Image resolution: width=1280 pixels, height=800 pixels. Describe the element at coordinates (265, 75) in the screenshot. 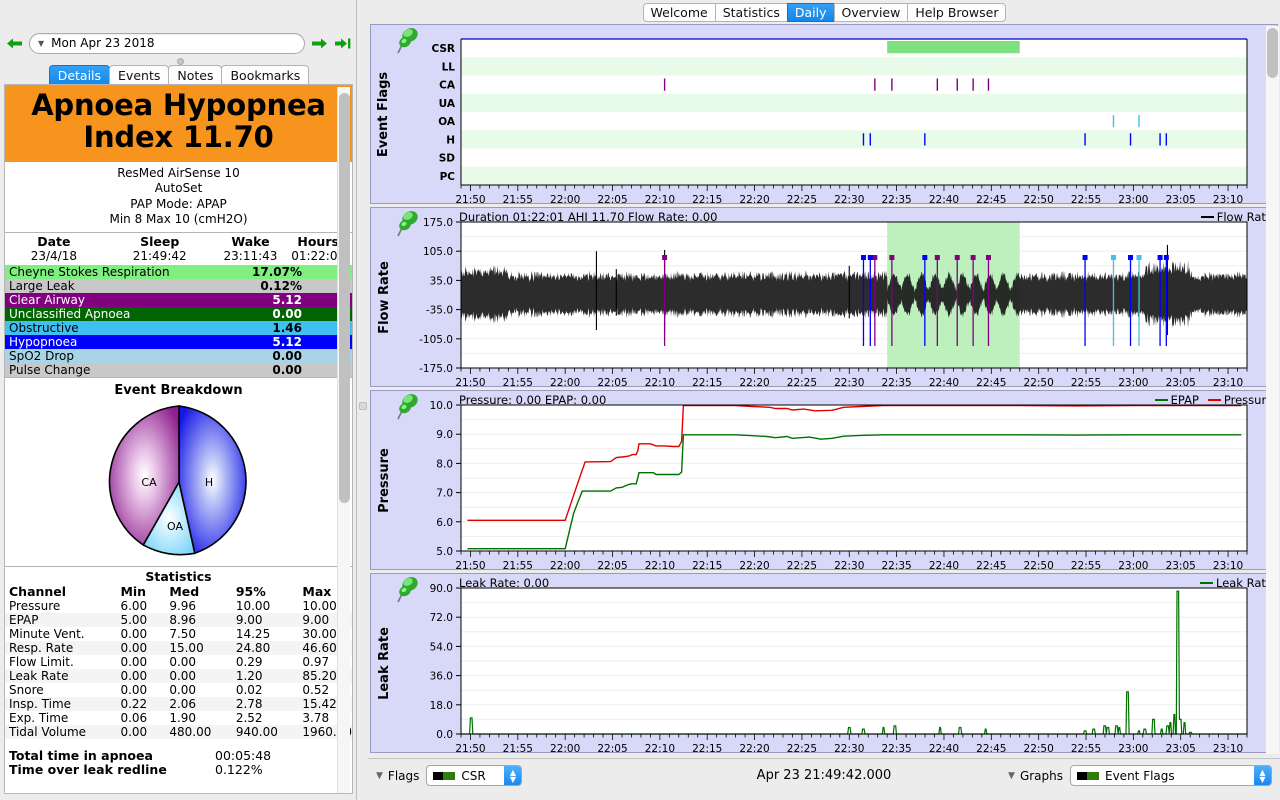

I see `tab-bookmarks: Bookmarks` at that location.